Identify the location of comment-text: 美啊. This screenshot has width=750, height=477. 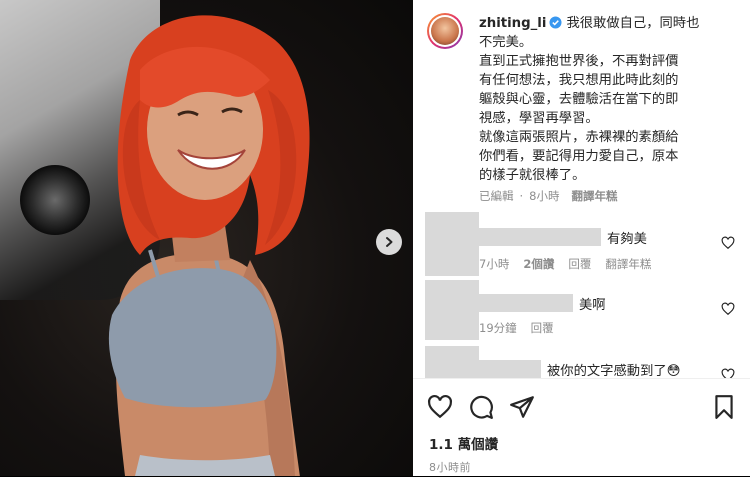
(592, 305).